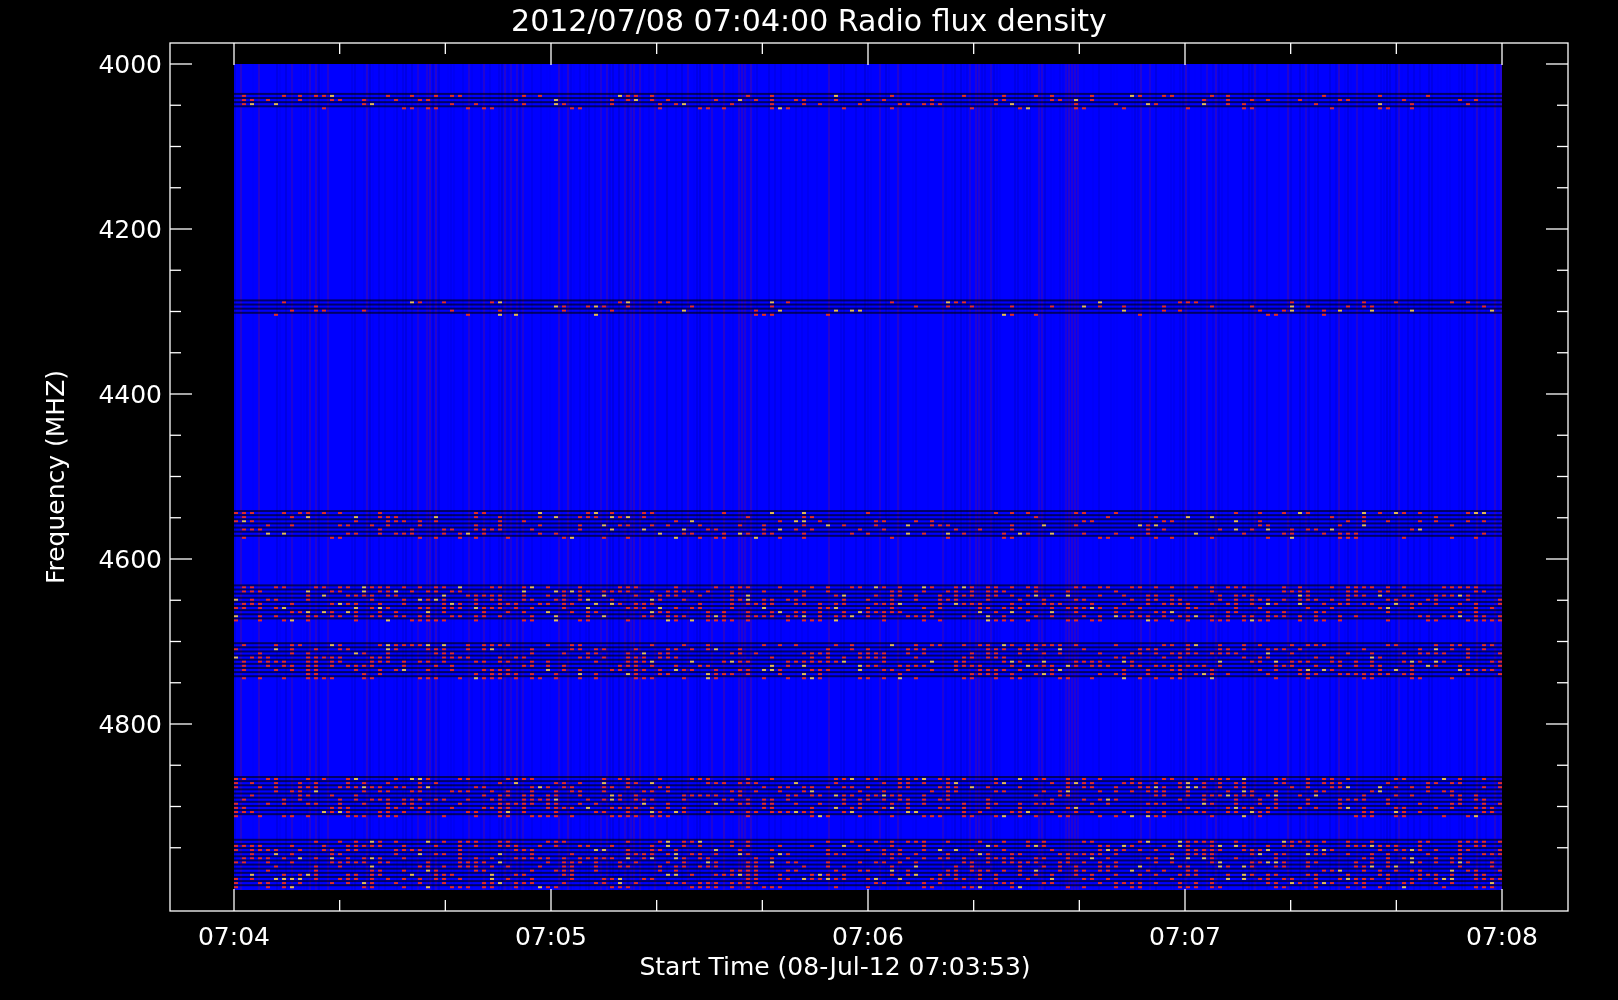 The width and height of the screenshot is (1618, 1000). I want to click on axis-title: Frequency (MHZ), so click(55, 477).